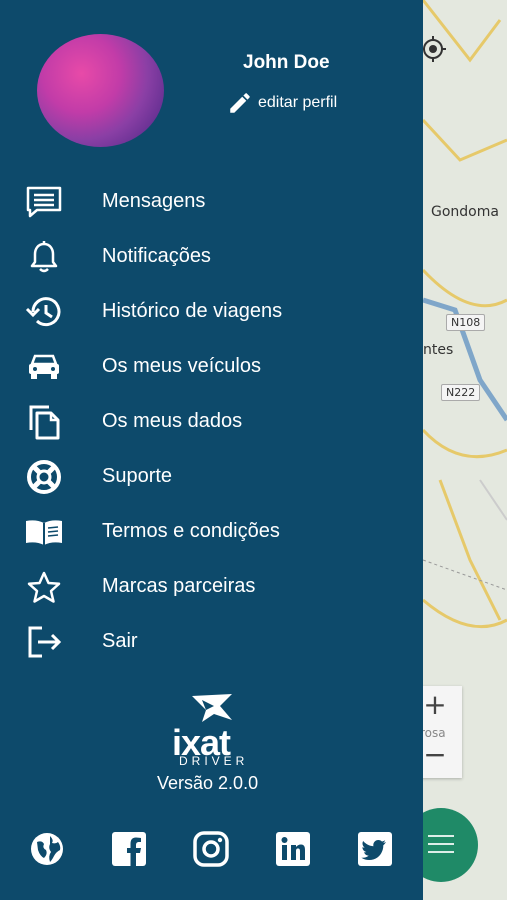  I want to click on menu-item-notificacoes: Notificações, so click(211, 256).